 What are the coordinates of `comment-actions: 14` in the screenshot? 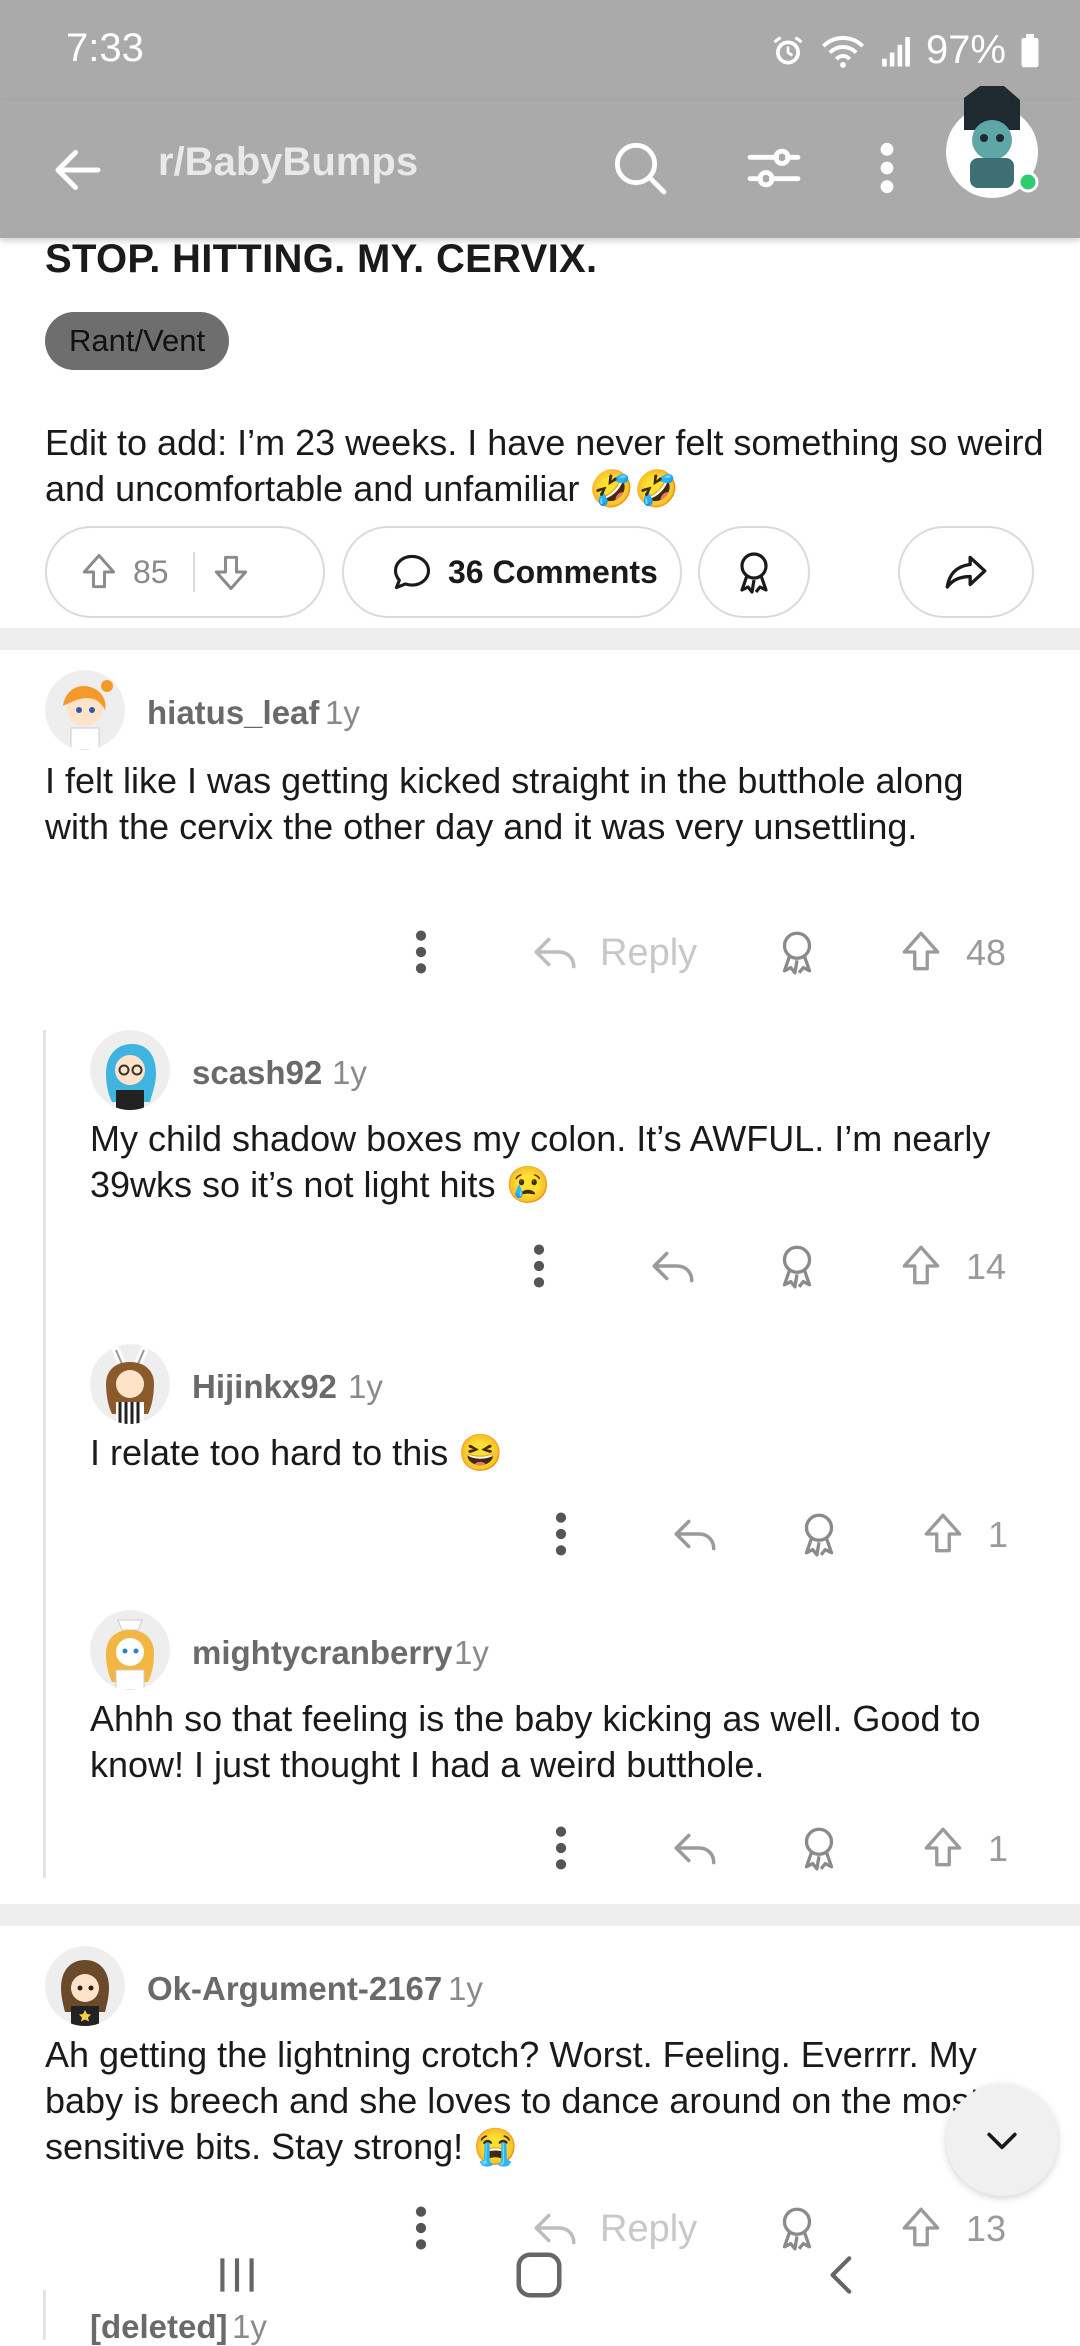 It's located at (540, 1268).